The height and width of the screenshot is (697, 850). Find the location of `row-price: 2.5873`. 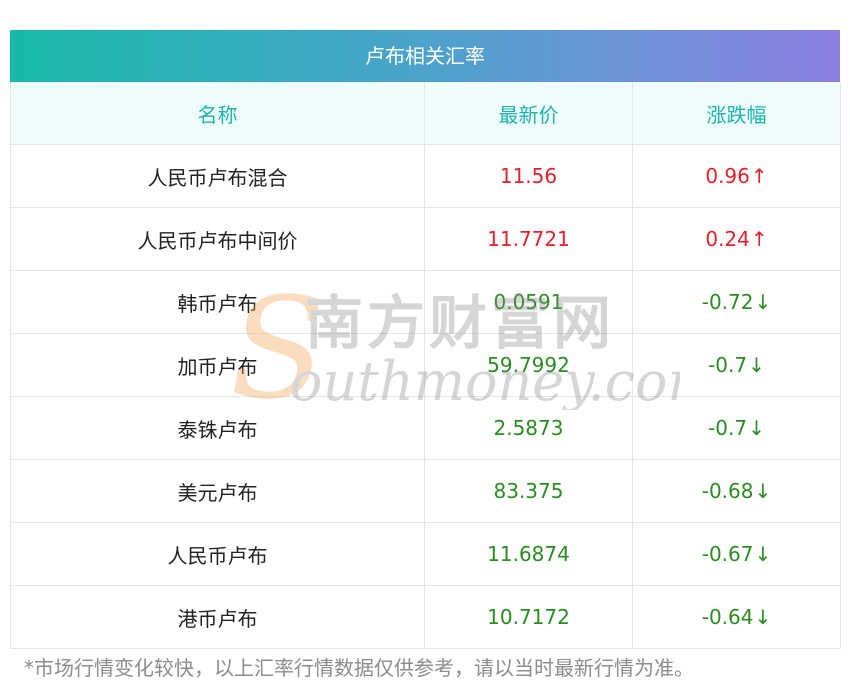

row-price: 2.5873 is located at coordinates (528, 428).